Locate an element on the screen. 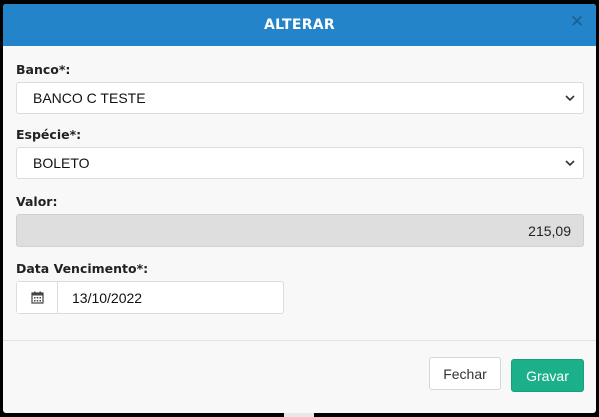  calendar-icon is located at coordinates (37, 297).